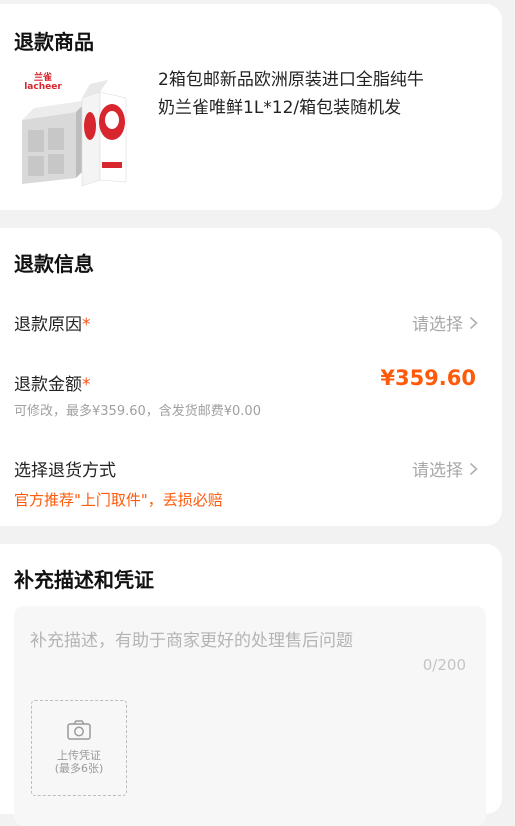  Describe the element at coordinates (250, 638) in the screenshot. I see `description-input: 补充描述，有助于商家更好的处理售后问题` at that location.